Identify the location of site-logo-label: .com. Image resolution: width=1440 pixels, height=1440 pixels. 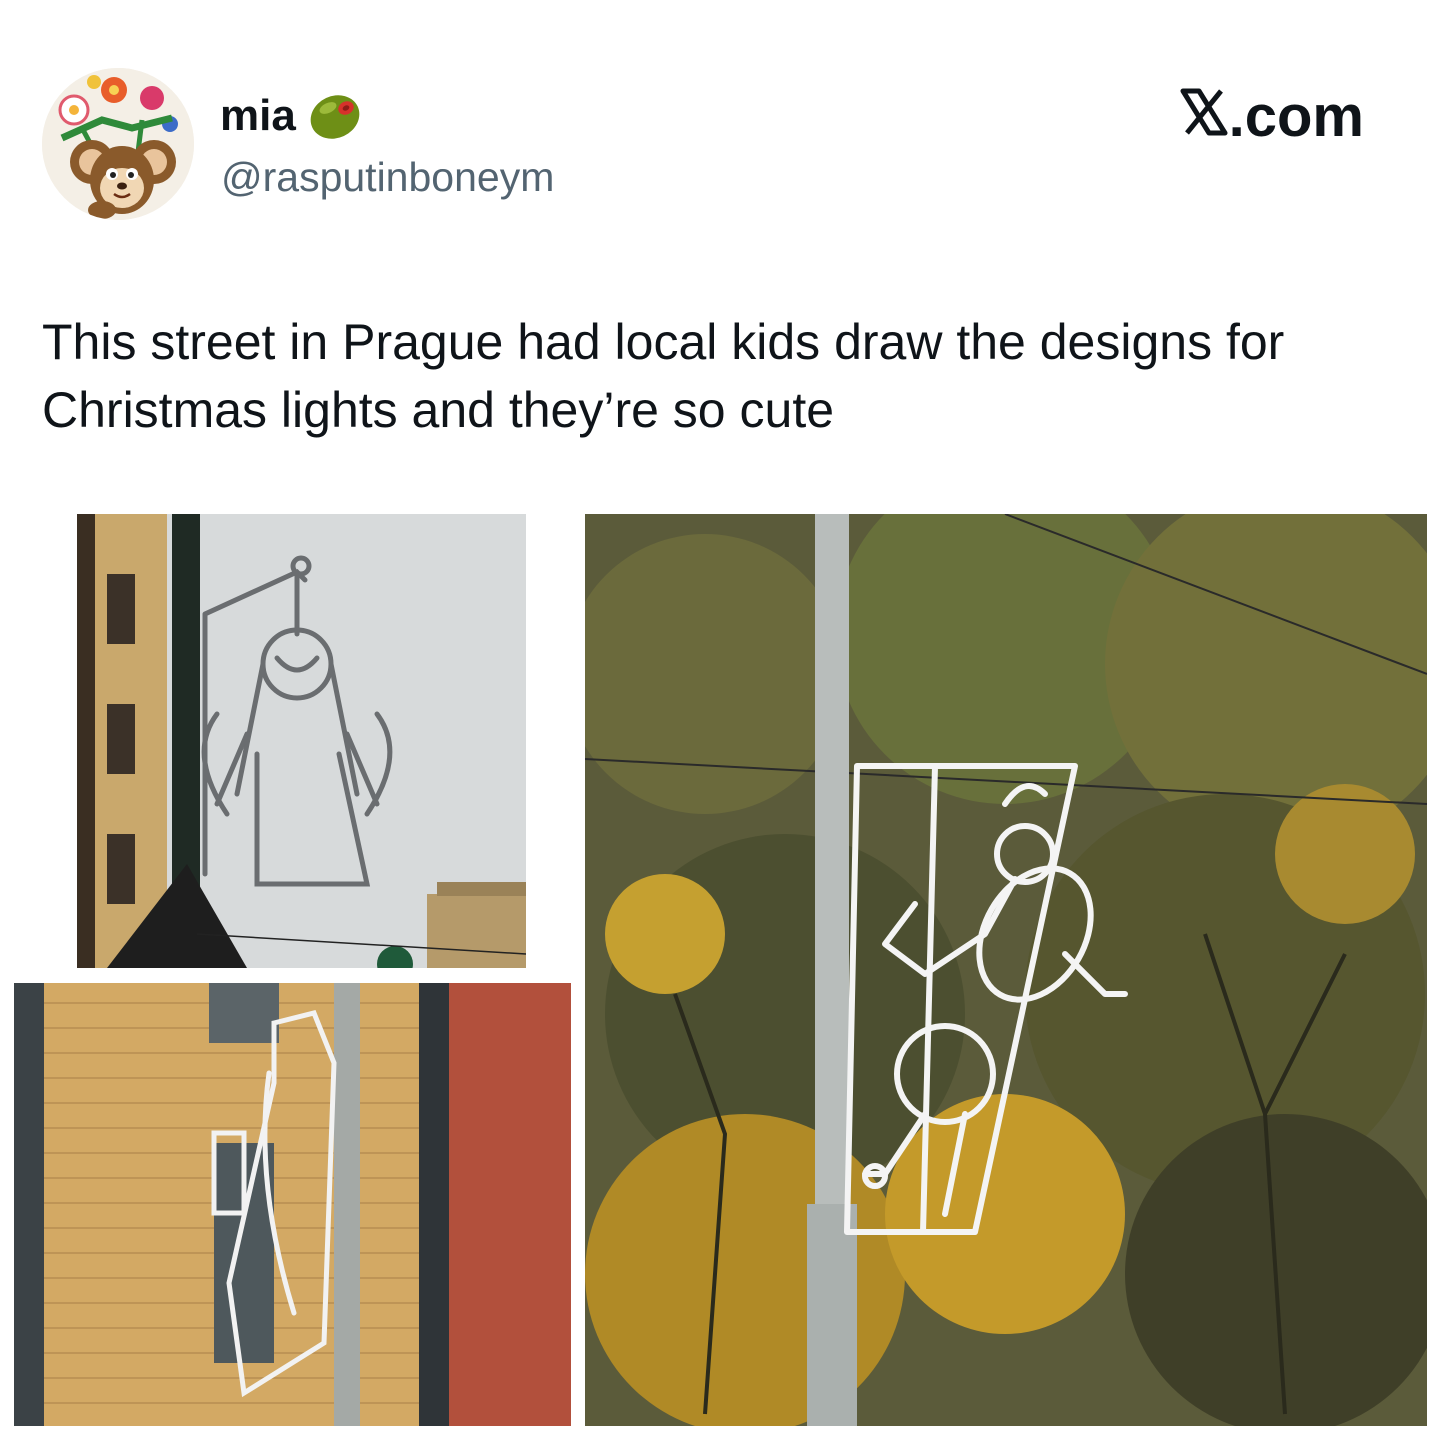
(1296, 116).